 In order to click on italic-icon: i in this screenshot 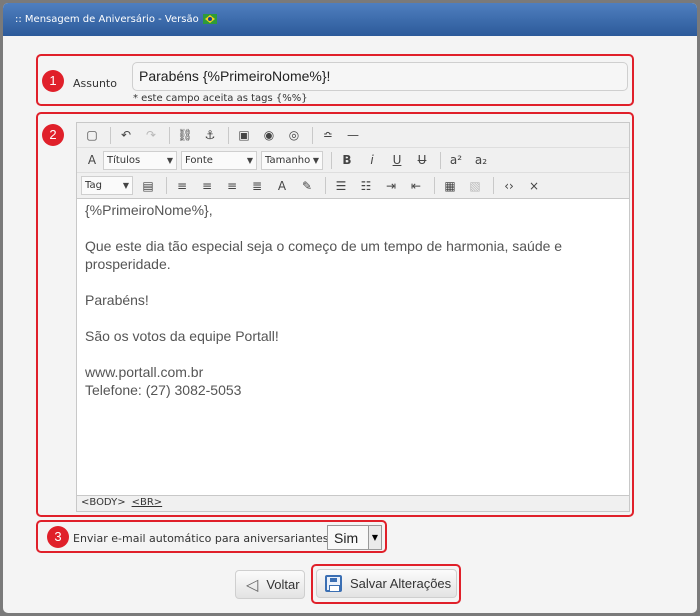, I will do `click(372, 160)`.